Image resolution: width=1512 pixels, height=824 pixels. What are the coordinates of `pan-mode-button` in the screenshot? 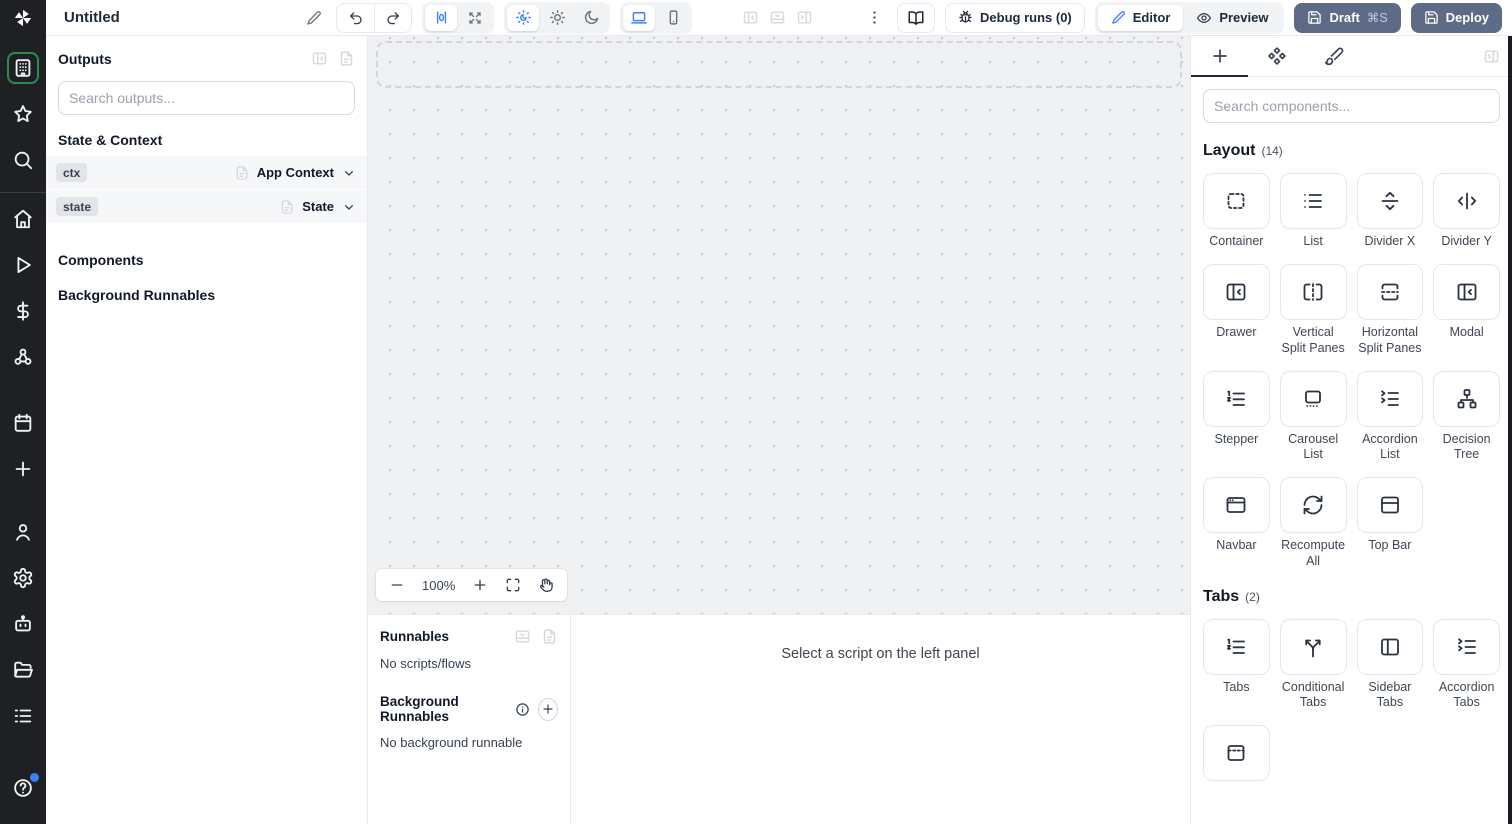 It's located at (546, 585).